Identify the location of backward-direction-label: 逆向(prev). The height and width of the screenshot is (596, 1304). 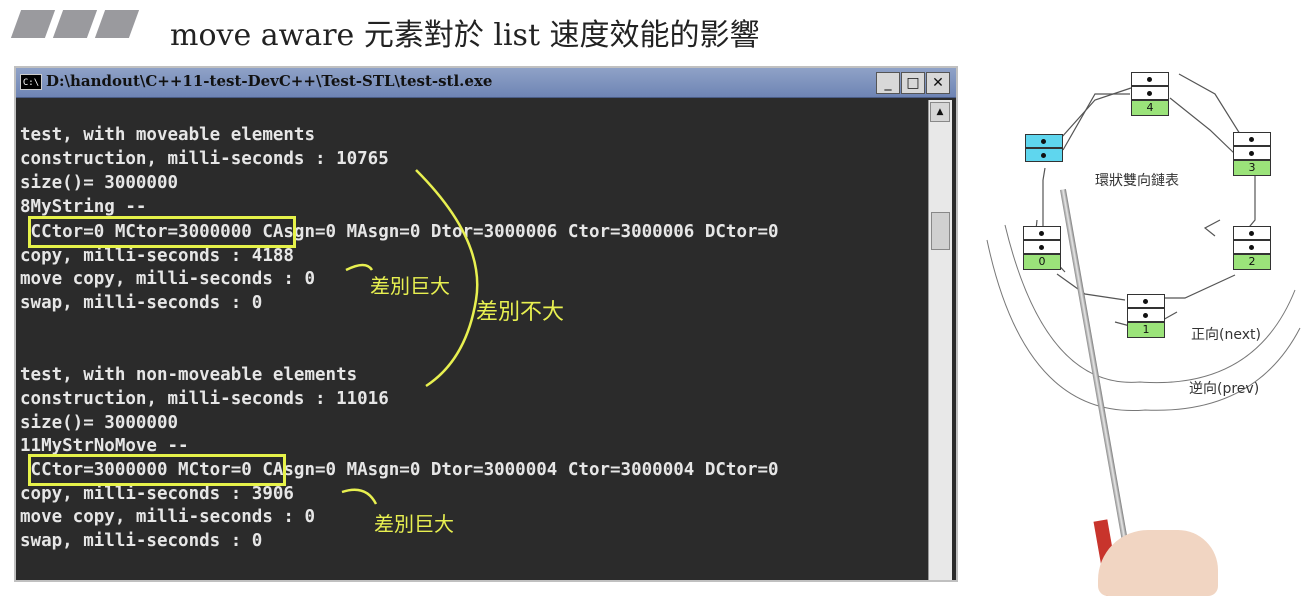
(1224, 389).